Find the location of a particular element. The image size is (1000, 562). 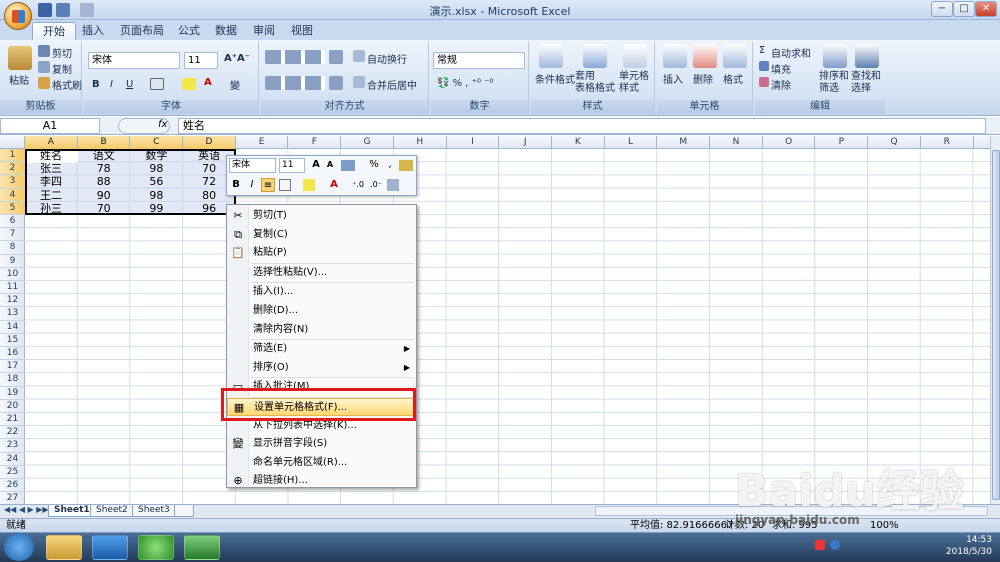

sort-filter-button: 排序和 筛选 is located at coordinates (834, 83).